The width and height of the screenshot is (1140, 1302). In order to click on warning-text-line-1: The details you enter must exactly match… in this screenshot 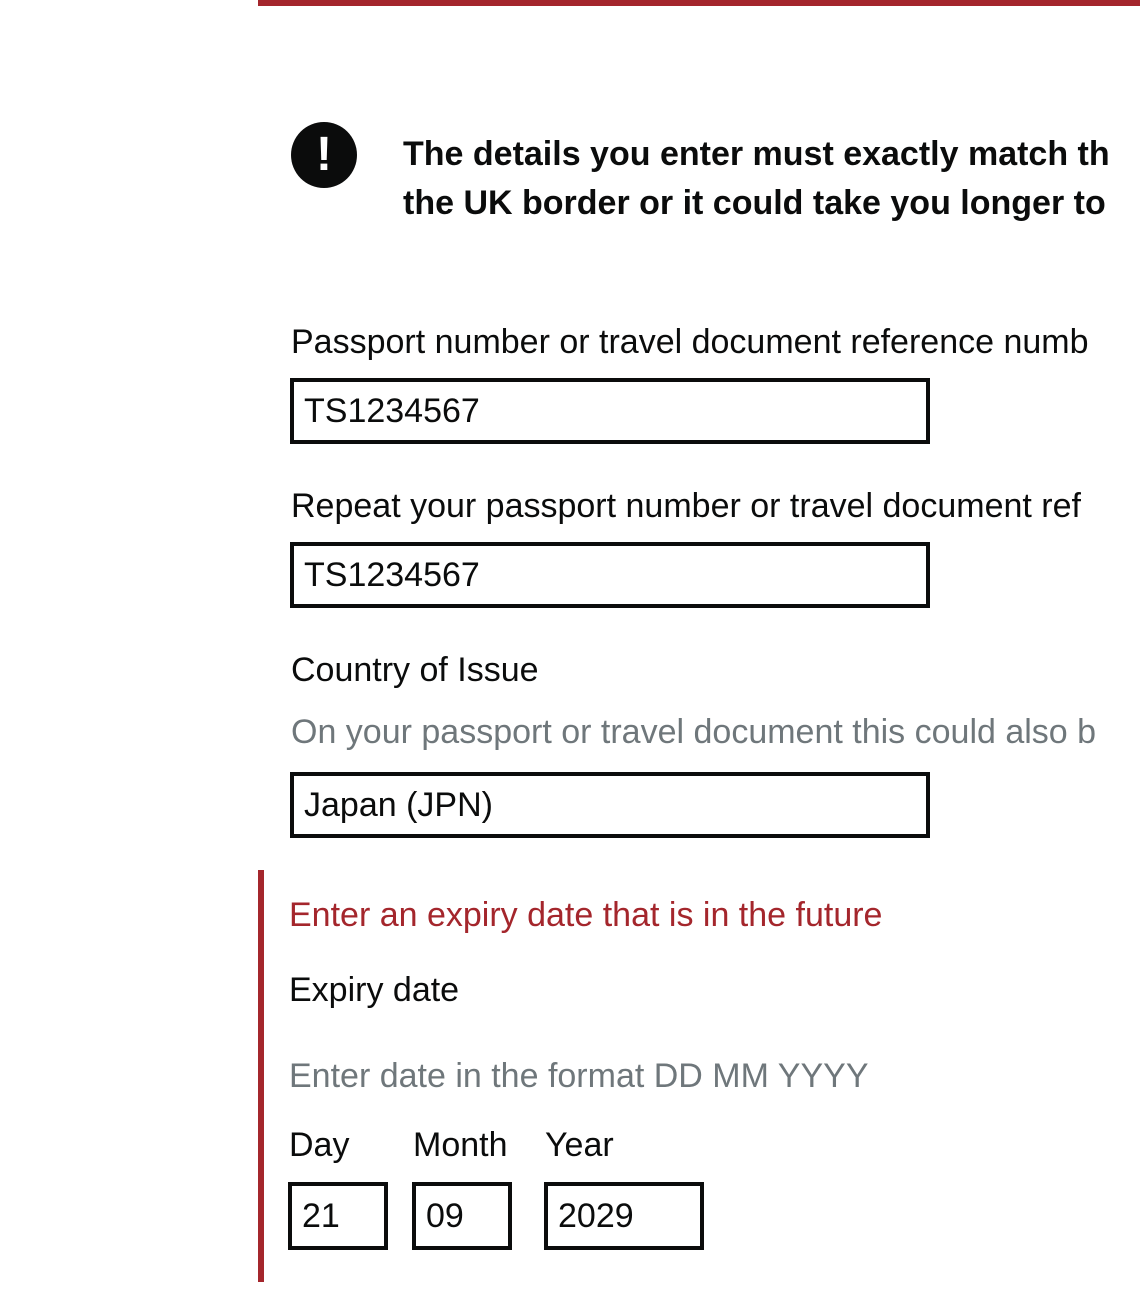, I will do `click(756, 154)`.